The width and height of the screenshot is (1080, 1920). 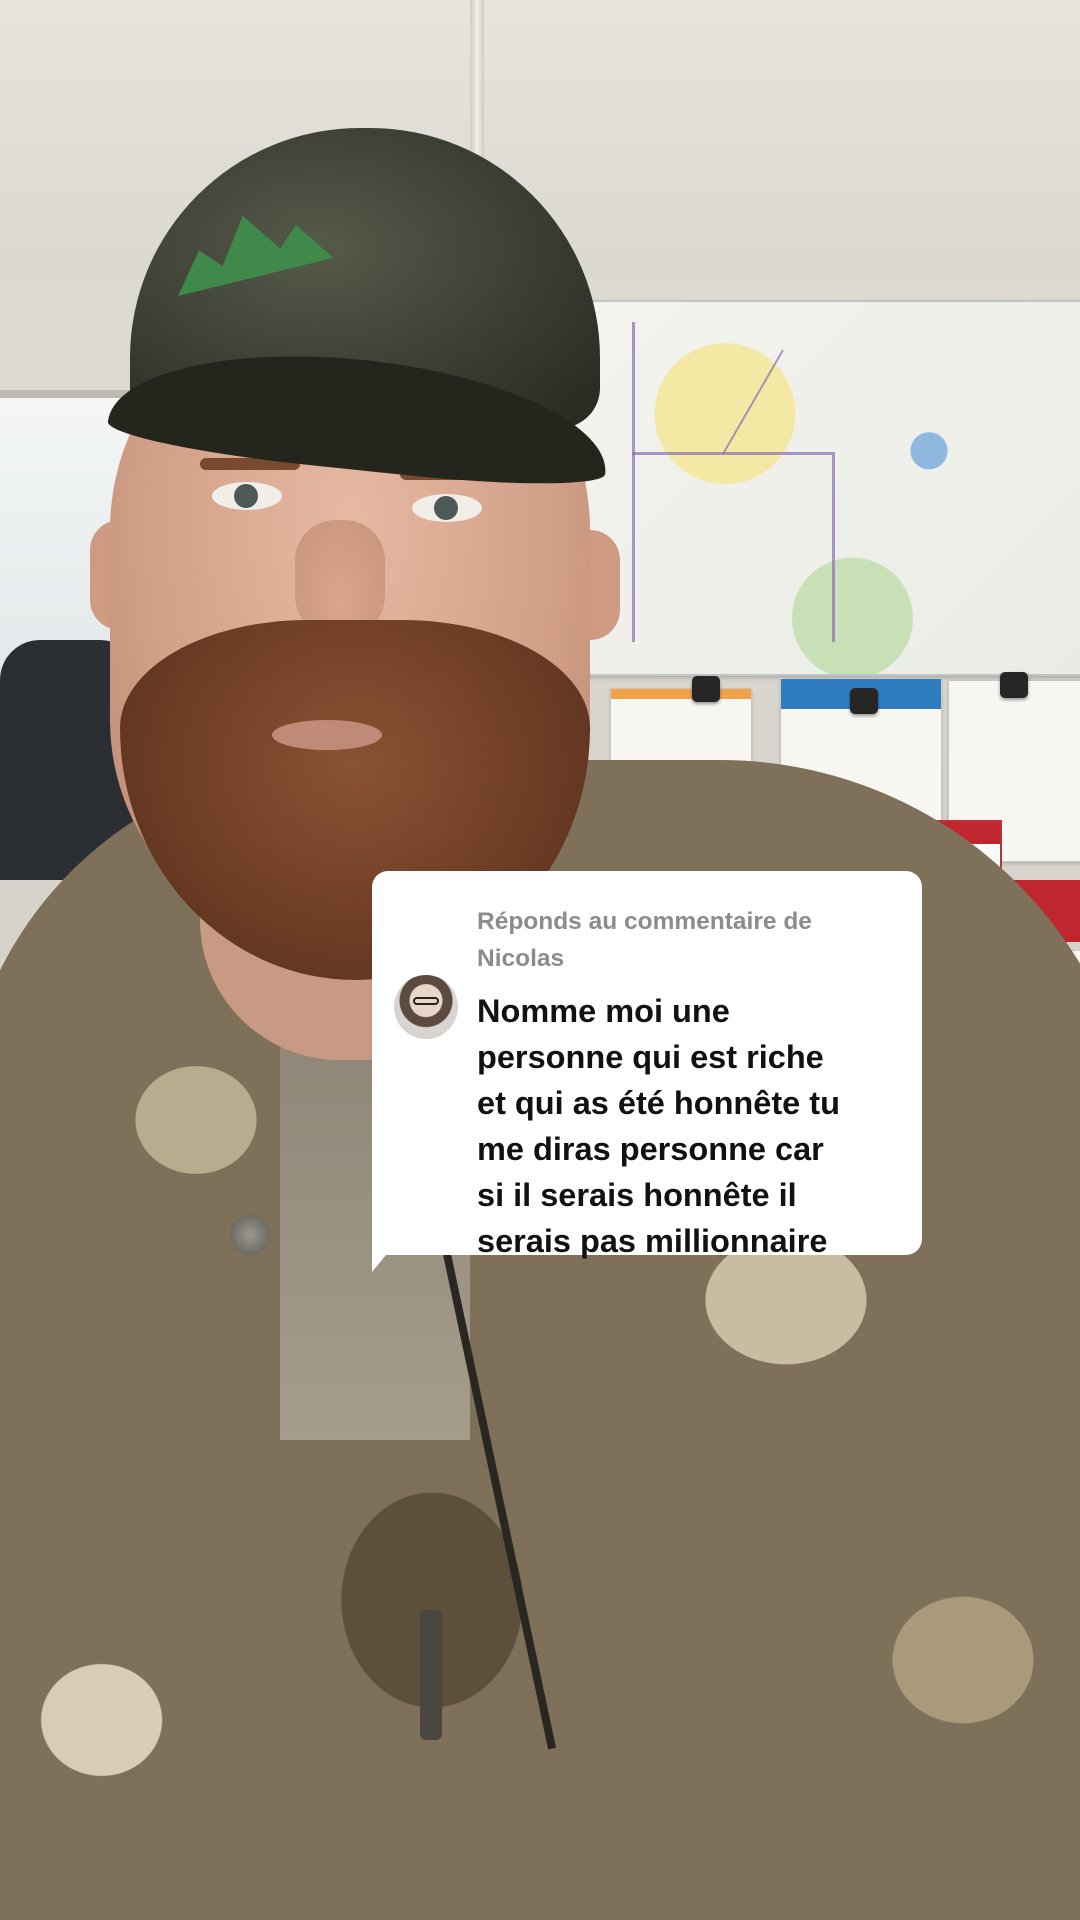 What do you see at coordinates (250, 1235) in the screenshot?
I see `hoodie-snap` at bounding box center [250, 1235].